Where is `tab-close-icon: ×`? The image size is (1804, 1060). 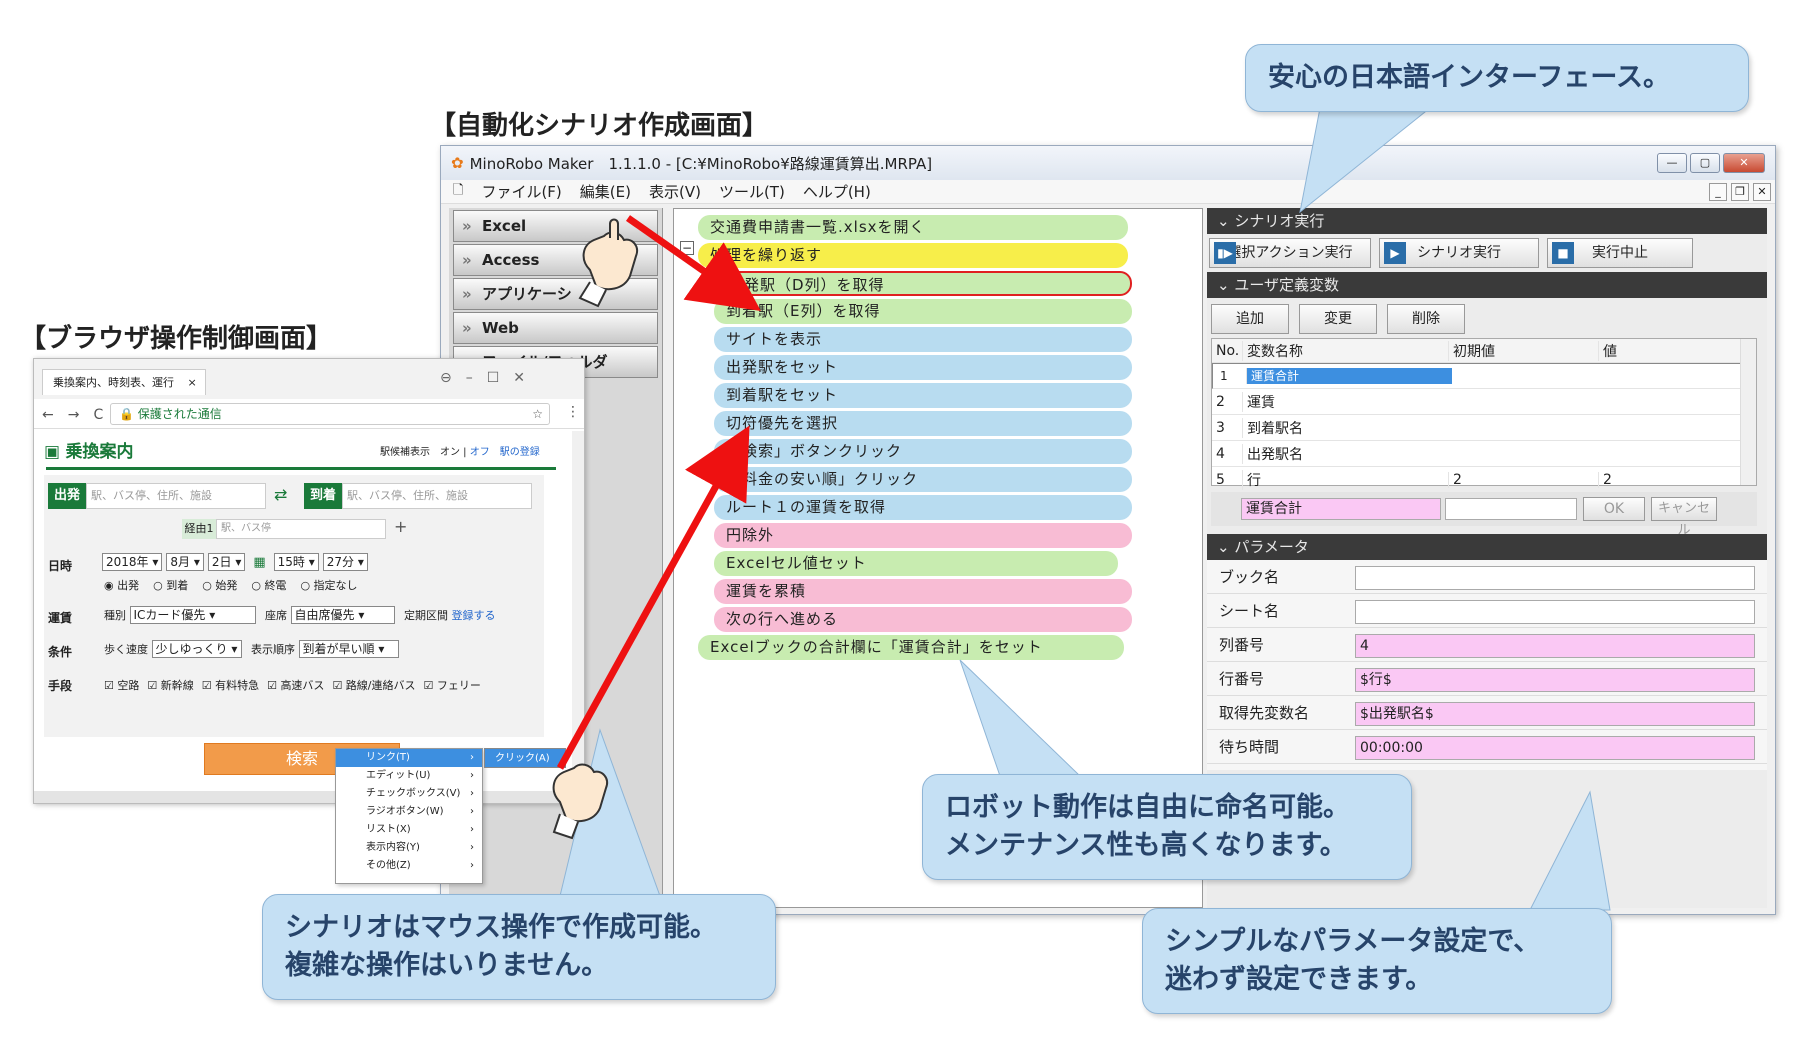 tab-close-icon: × is located at coordinates (192, 382).